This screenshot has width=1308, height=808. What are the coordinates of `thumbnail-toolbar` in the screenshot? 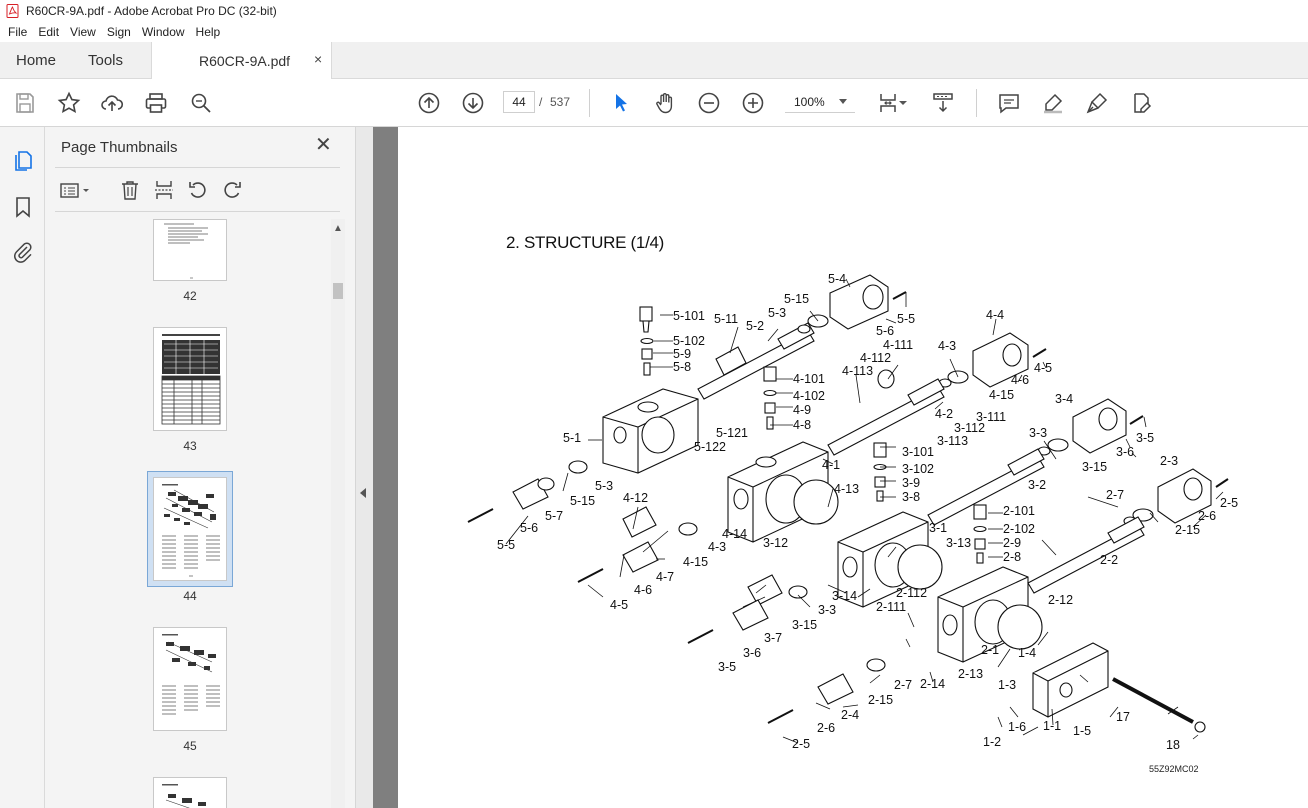 It's located at (197, 191).